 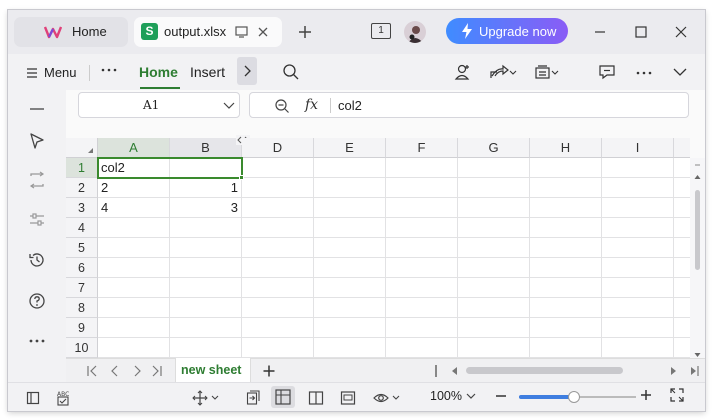 I want to click on search-icon, so click(x=291, y=72).